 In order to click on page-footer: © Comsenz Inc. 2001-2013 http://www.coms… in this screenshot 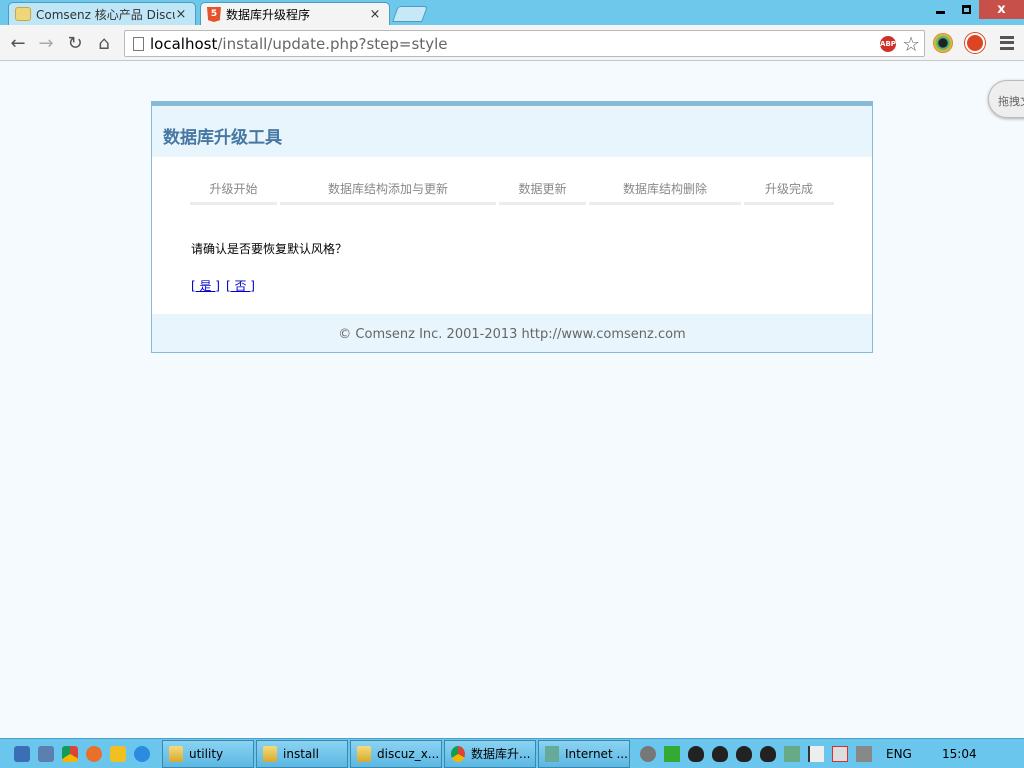, I will do `click(512, 333)`.